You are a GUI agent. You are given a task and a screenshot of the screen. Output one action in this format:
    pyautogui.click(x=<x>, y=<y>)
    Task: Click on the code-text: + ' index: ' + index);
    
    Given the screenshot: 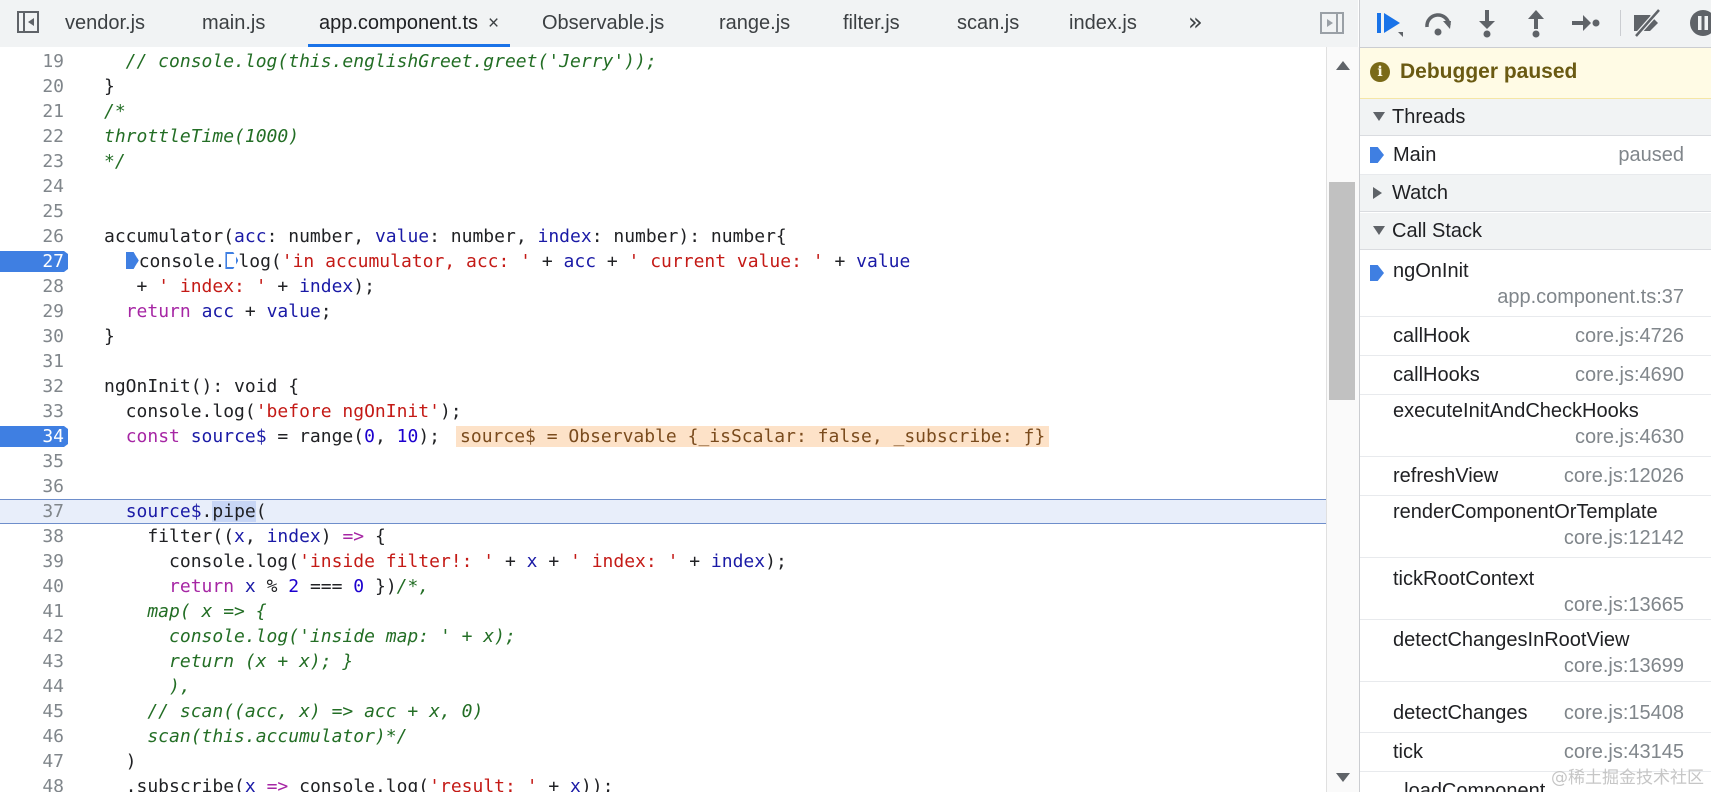 What is the action you would take?
    pyautogui.click(x=239, y=286)
    